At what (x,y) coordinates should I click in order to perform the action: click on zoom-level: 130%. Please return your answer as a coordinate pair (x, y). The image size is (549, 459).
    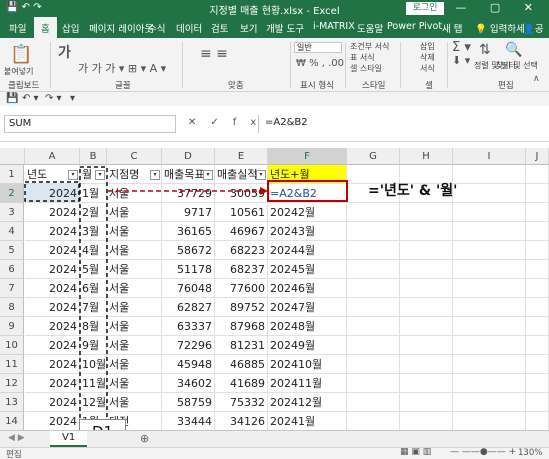
    Looking at the image, I should click on (530, 453).